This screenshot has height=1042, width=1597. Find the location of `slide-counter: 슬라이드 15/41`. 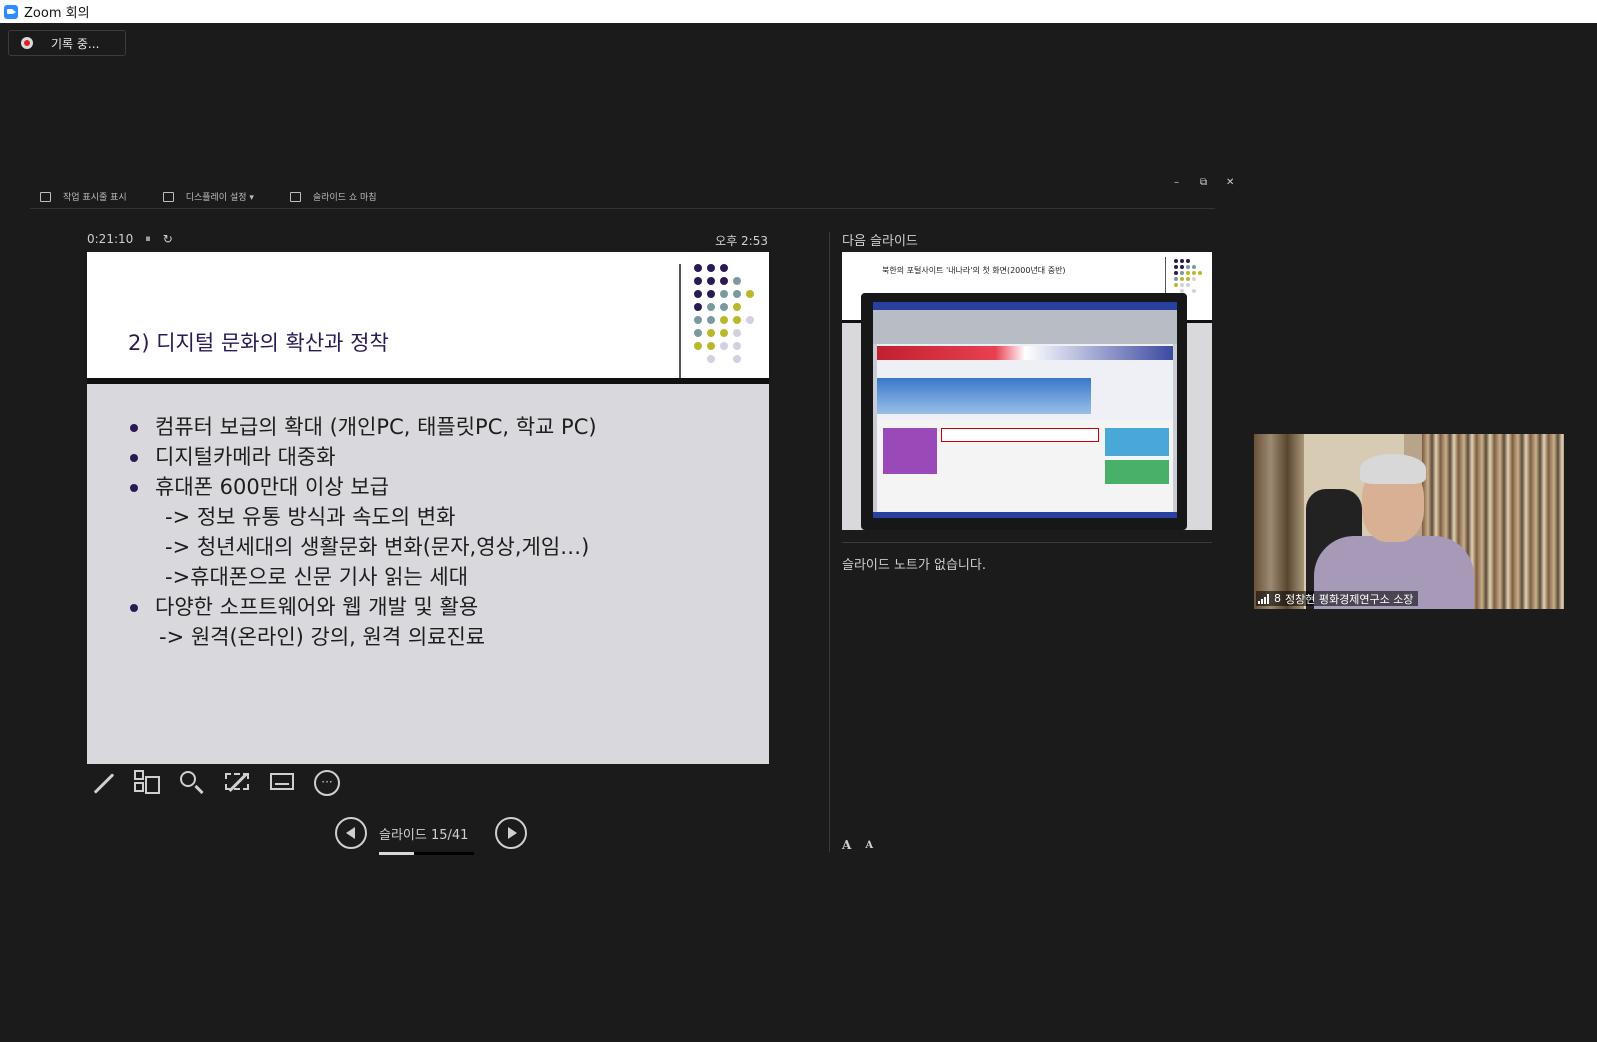

slide-counter: 슬라이드 15/41 is located at coordinates (433, 839).